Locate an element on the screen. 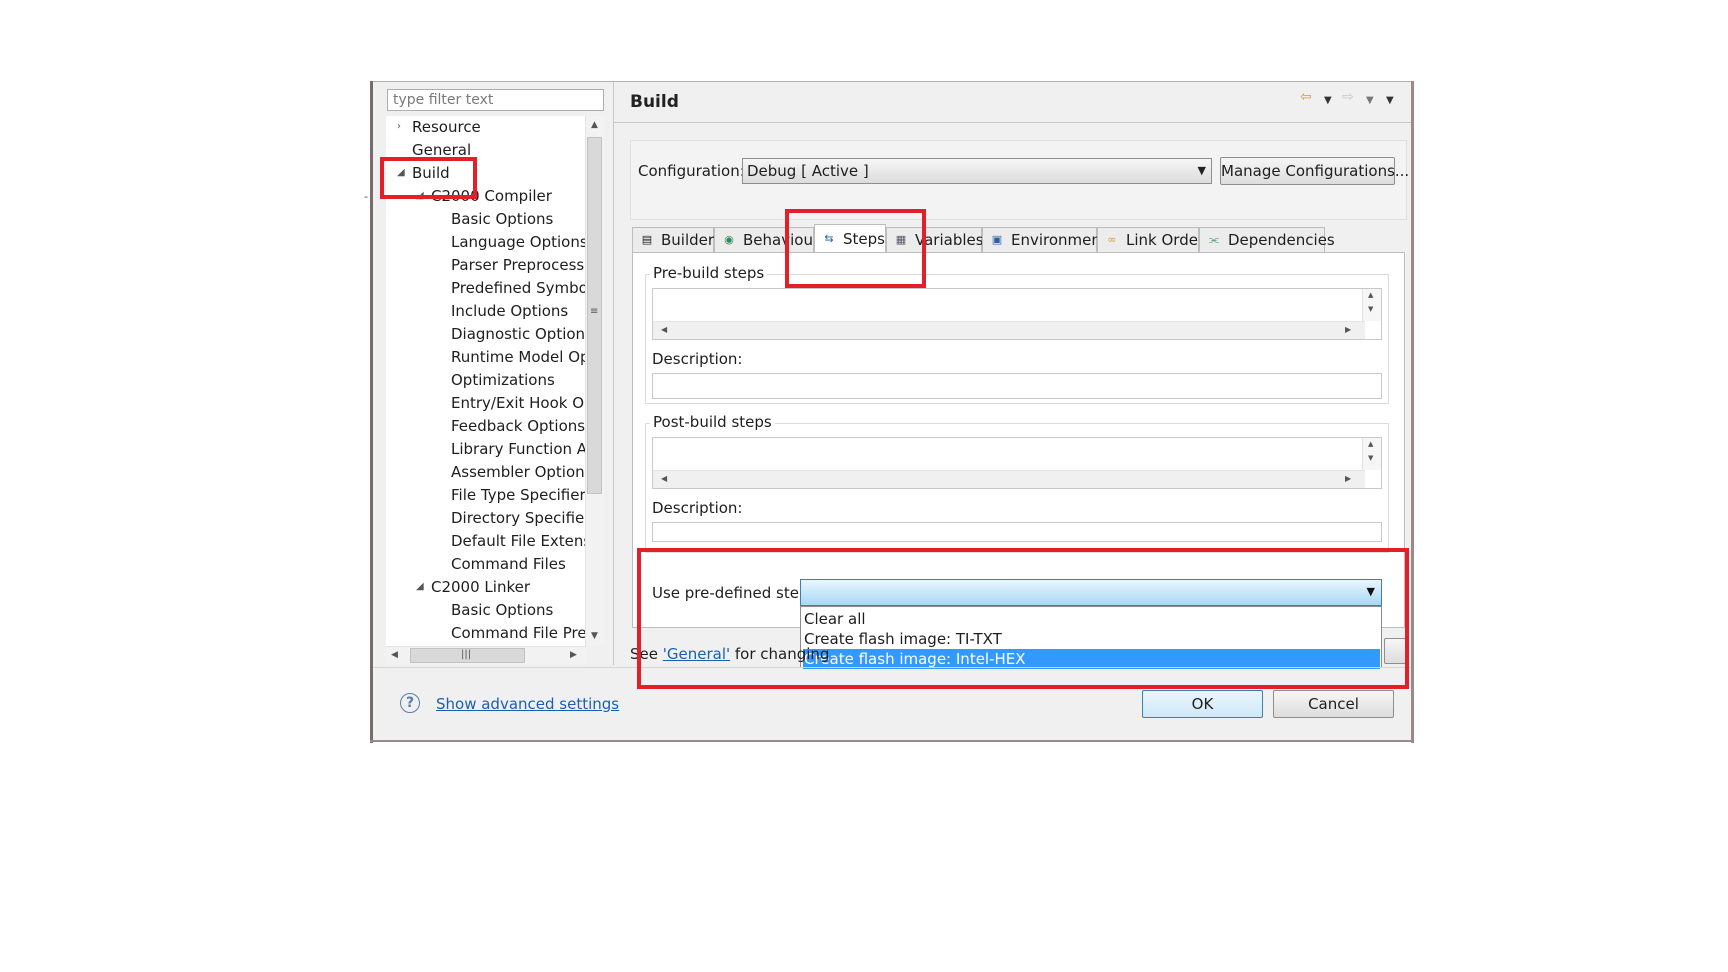 This screenshot has height=972, width=1728. tree-item-command-files: Command Files is located at coordinates (508, 564).